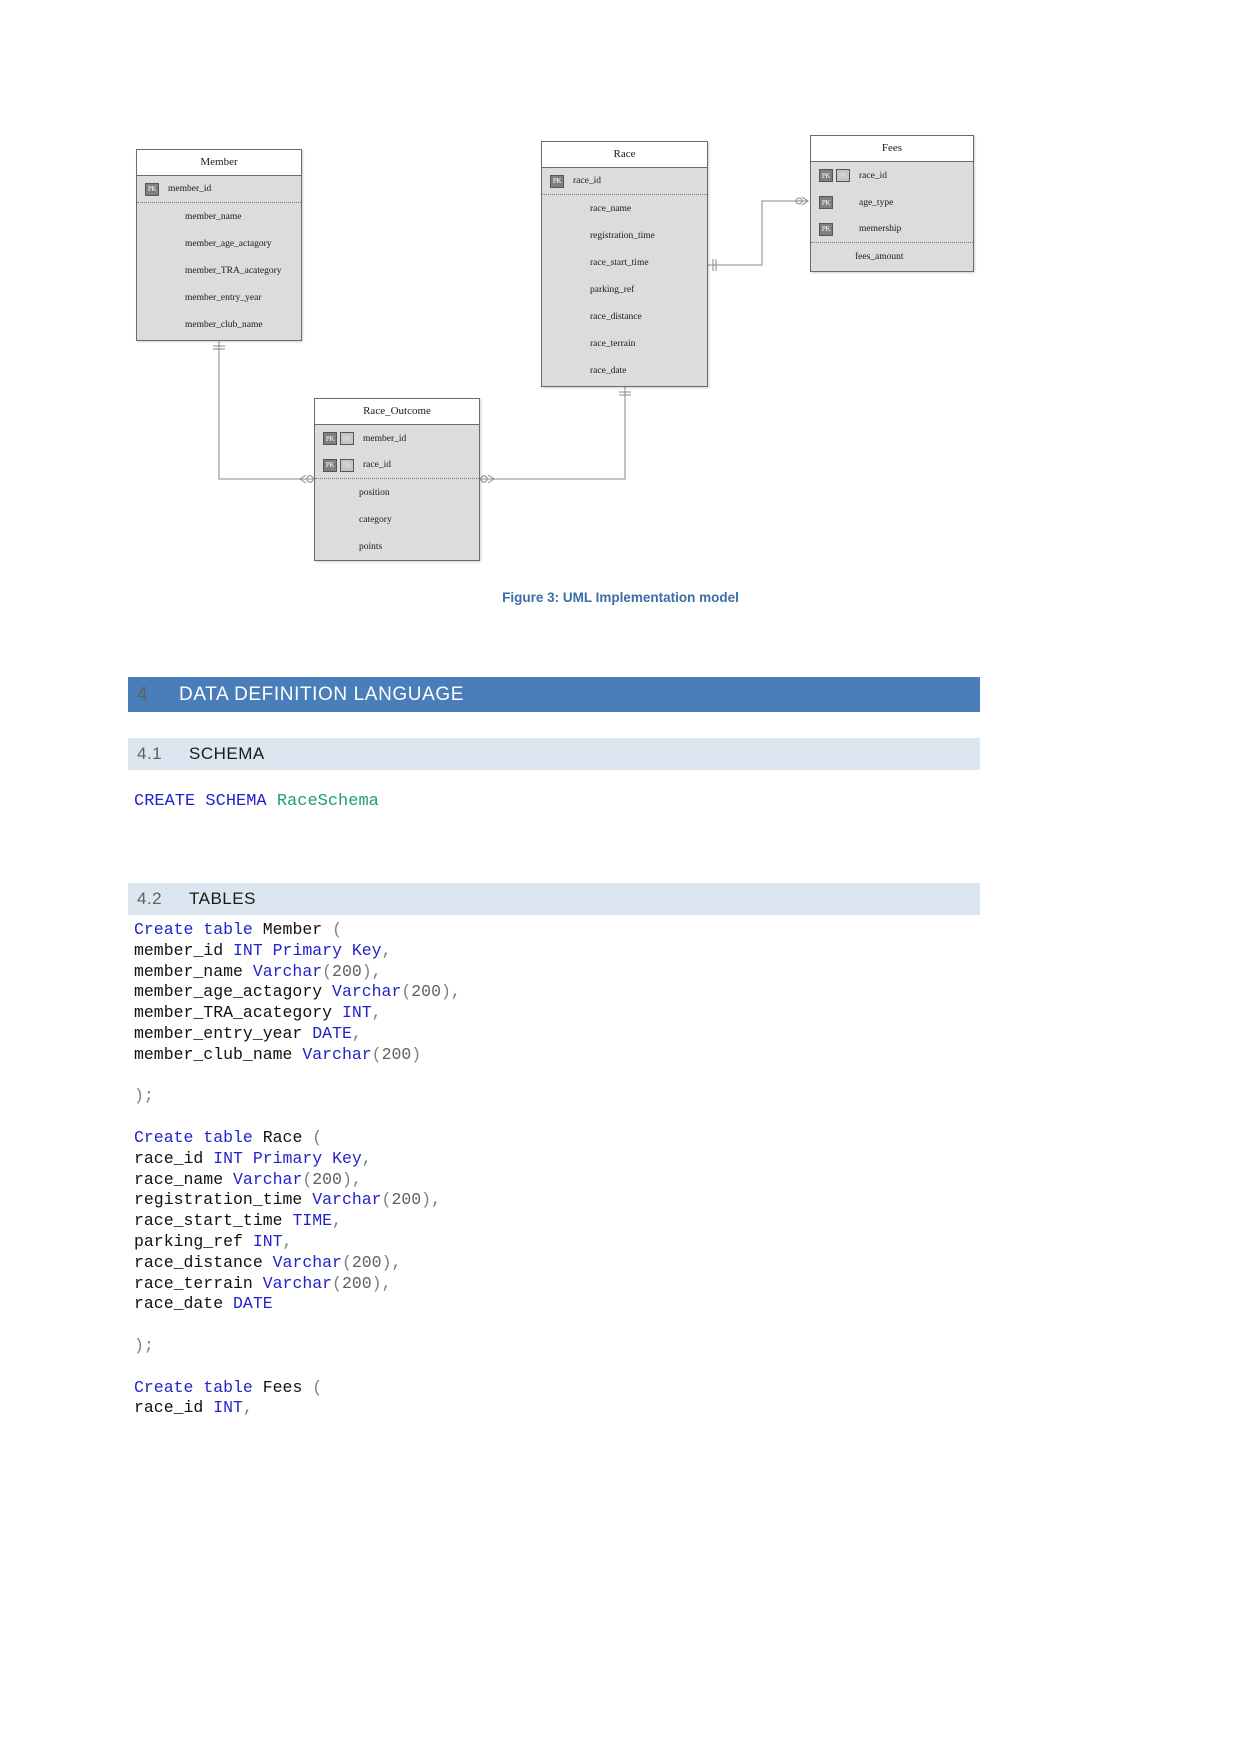  I want to click on entity-attribute-row: fees_amount, so click(892, 256).